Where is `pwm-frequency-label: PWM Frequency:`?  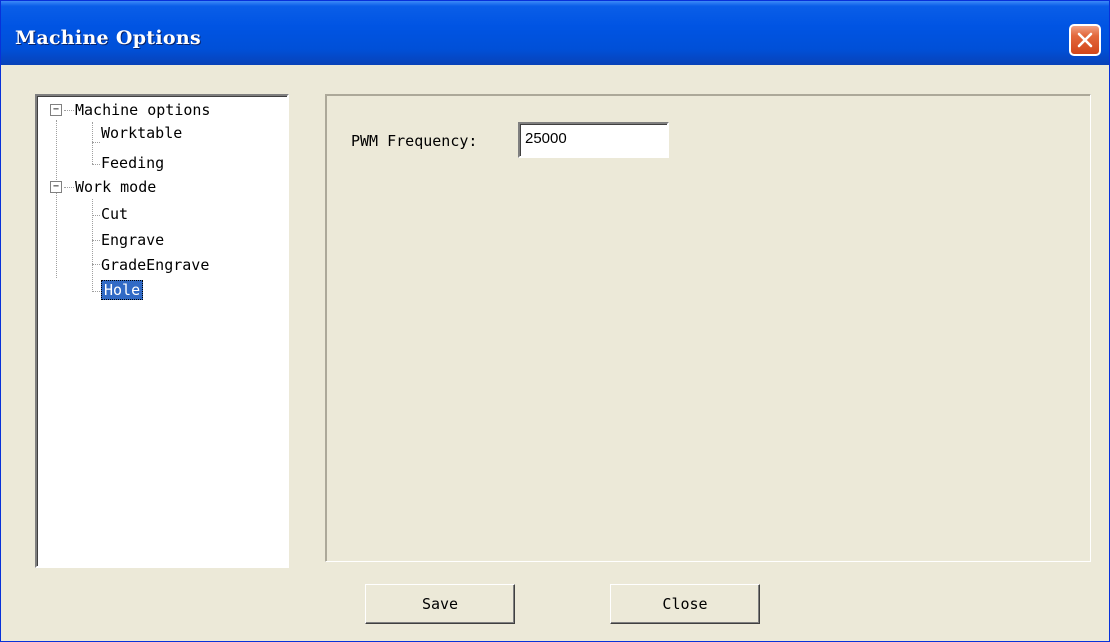
pwm-frequency-label: PWM Frequency: is located at coordinates (414, 141).